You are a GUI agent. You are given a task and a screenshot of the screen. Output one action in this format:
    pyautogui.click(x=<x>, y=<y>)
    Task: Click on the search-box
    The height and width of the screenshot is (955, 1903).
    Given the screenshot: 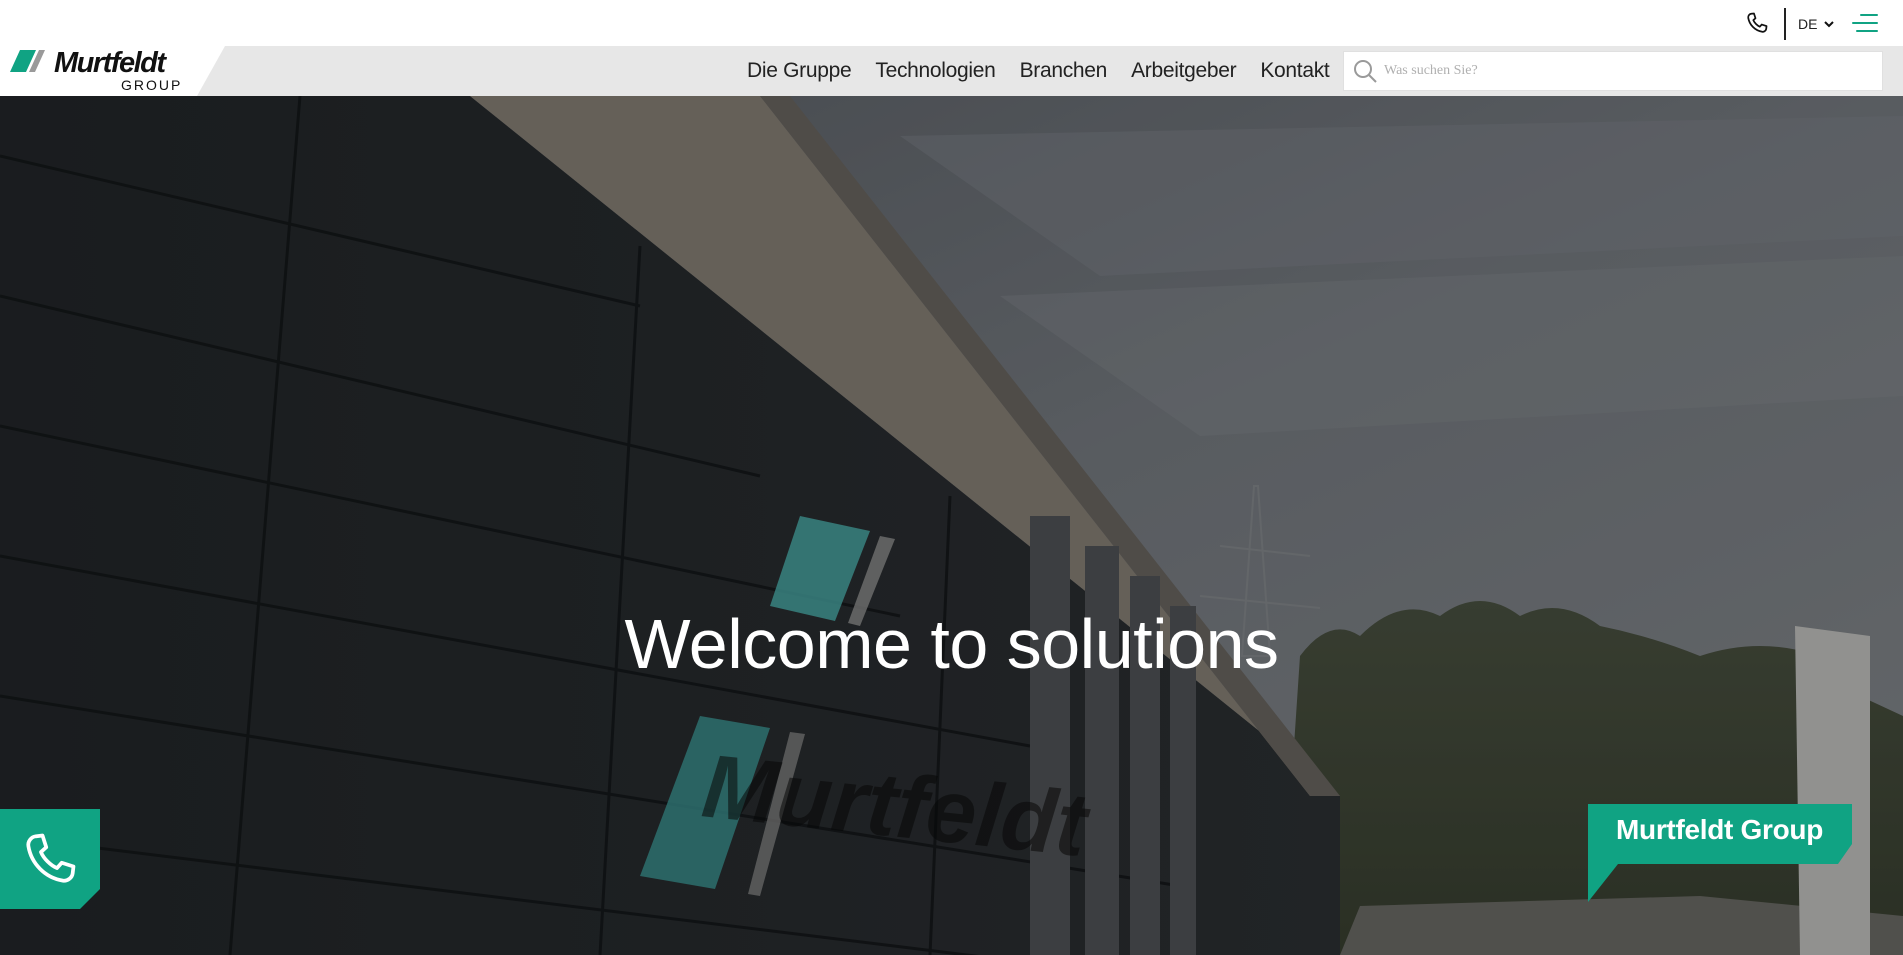 What is the action you would take?
    pyautogui.click(x=1613, y=71)
    